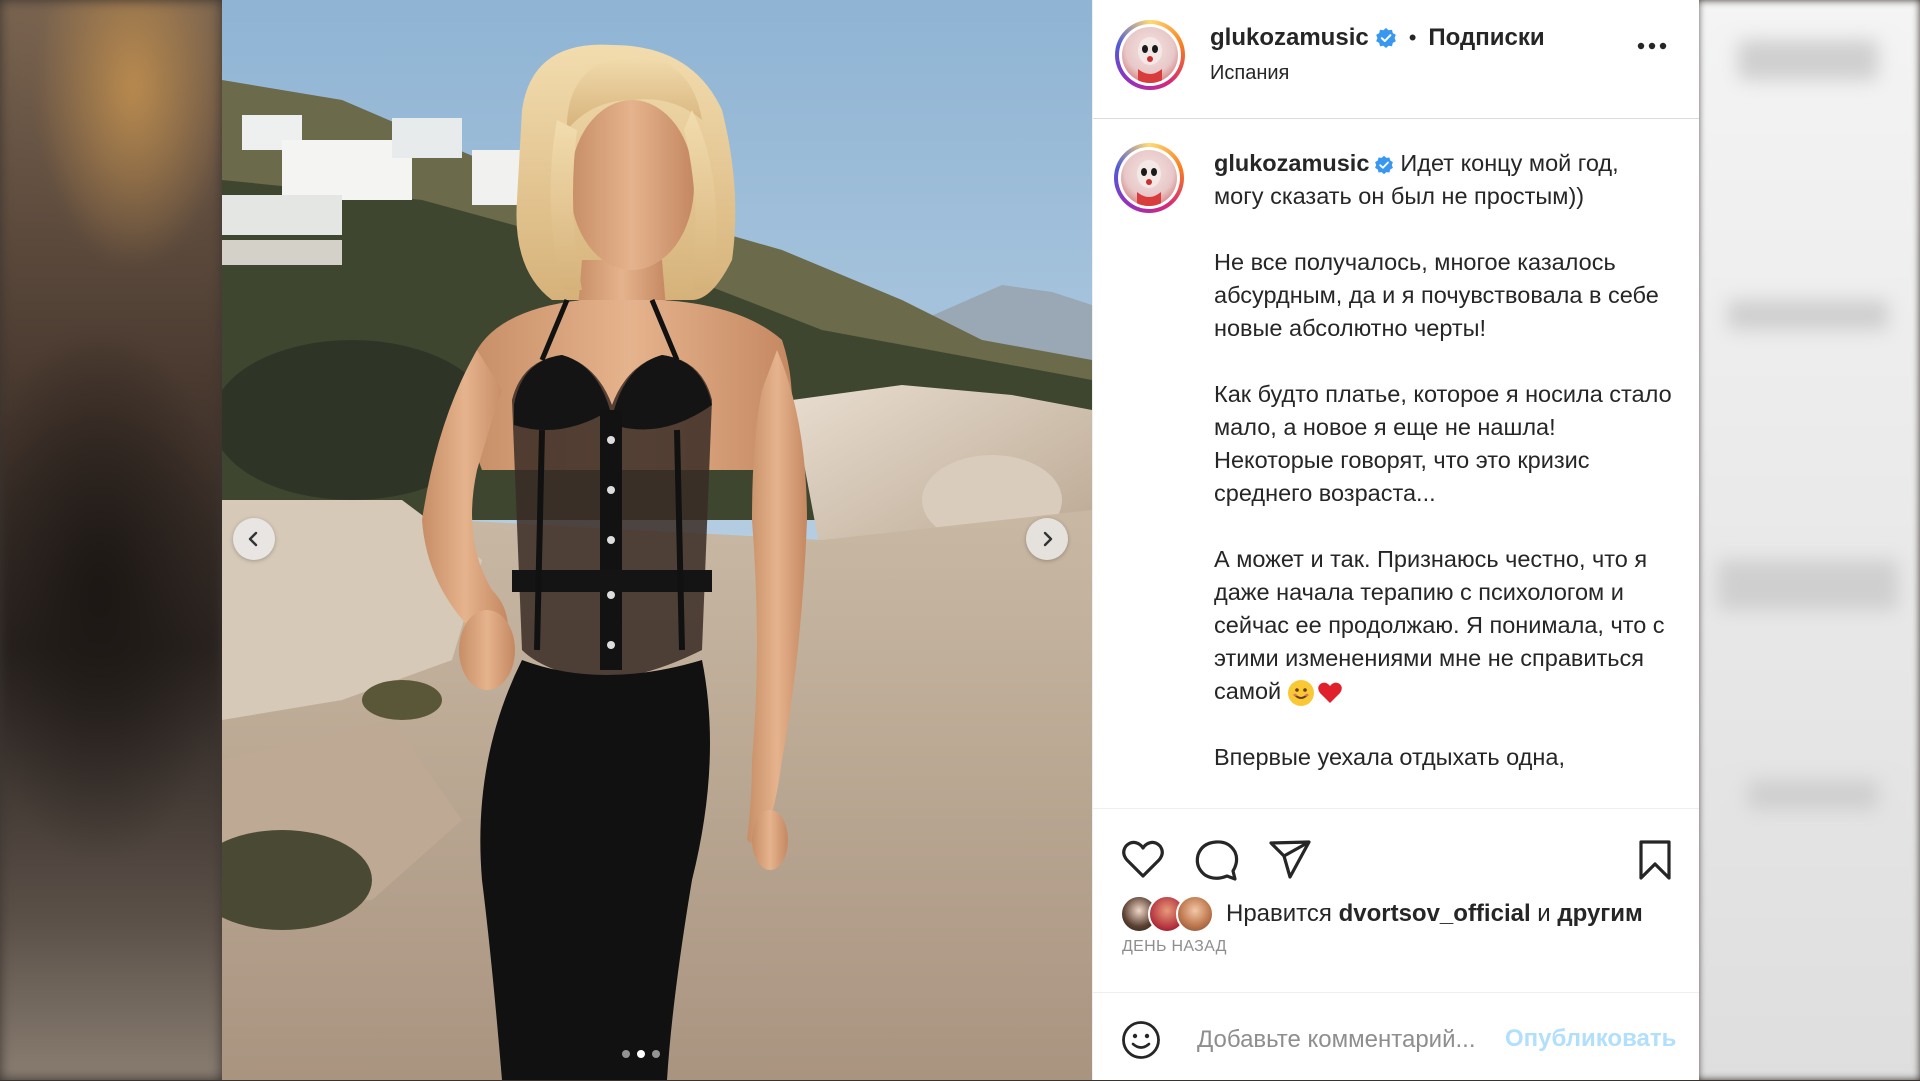 Image resolution: width=1920 pixels, height=1081 pixels. I want to click on backdrop-right, so click(1809, 540).